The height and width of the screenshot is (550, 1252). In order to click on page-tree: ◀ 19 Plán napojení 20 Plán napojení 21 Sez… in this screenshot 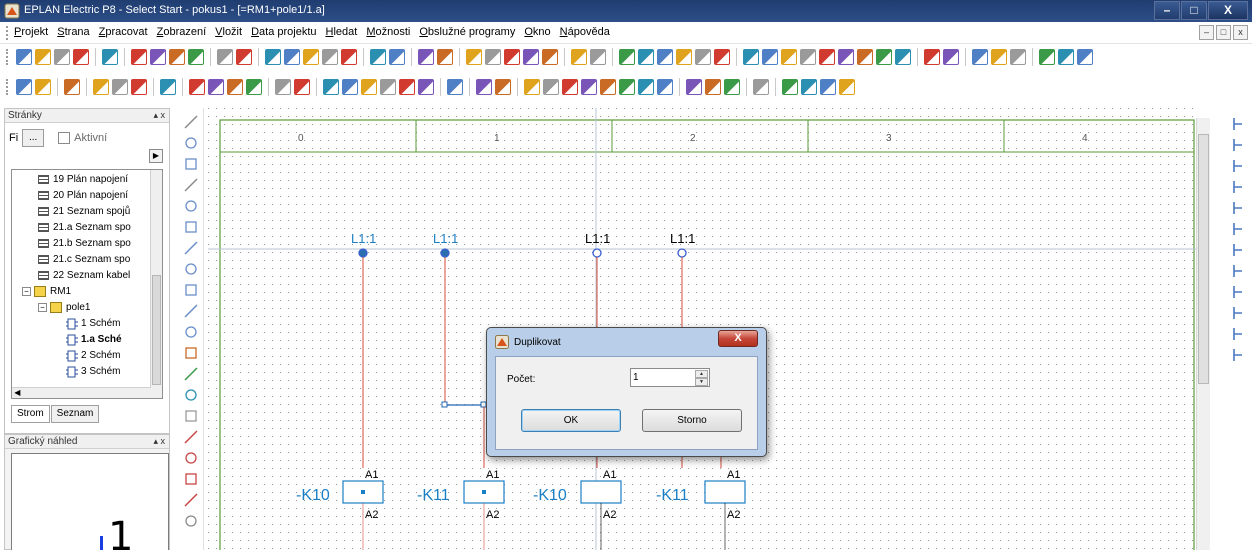, I will do `click(87, 284)`.